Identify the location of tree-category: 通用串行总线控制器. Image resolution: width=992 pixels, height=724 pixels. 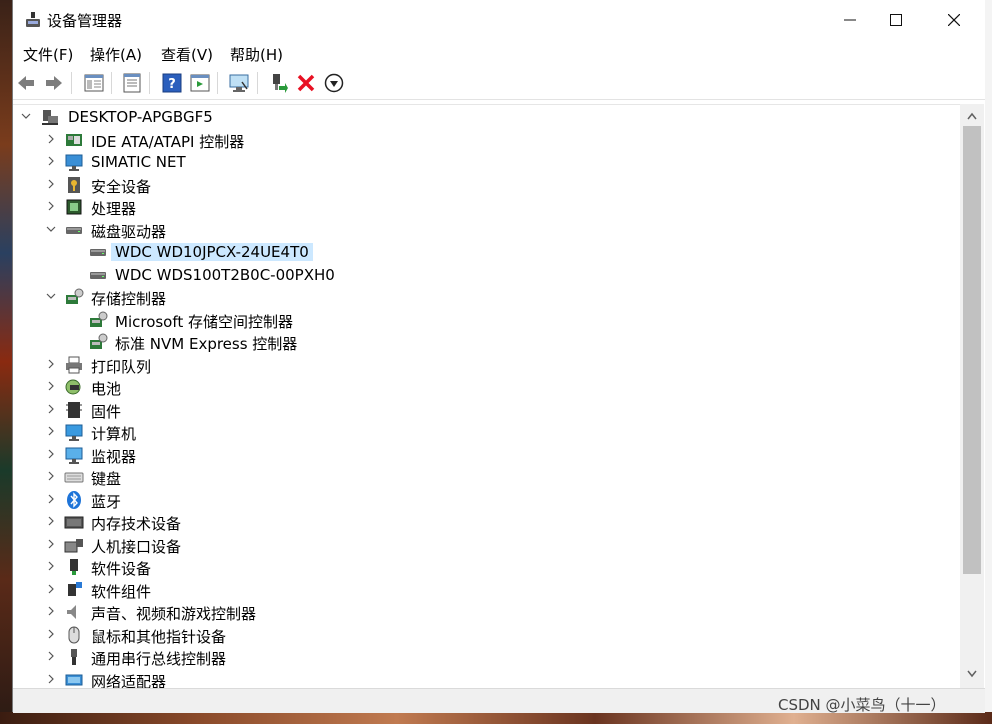
(483, 657).